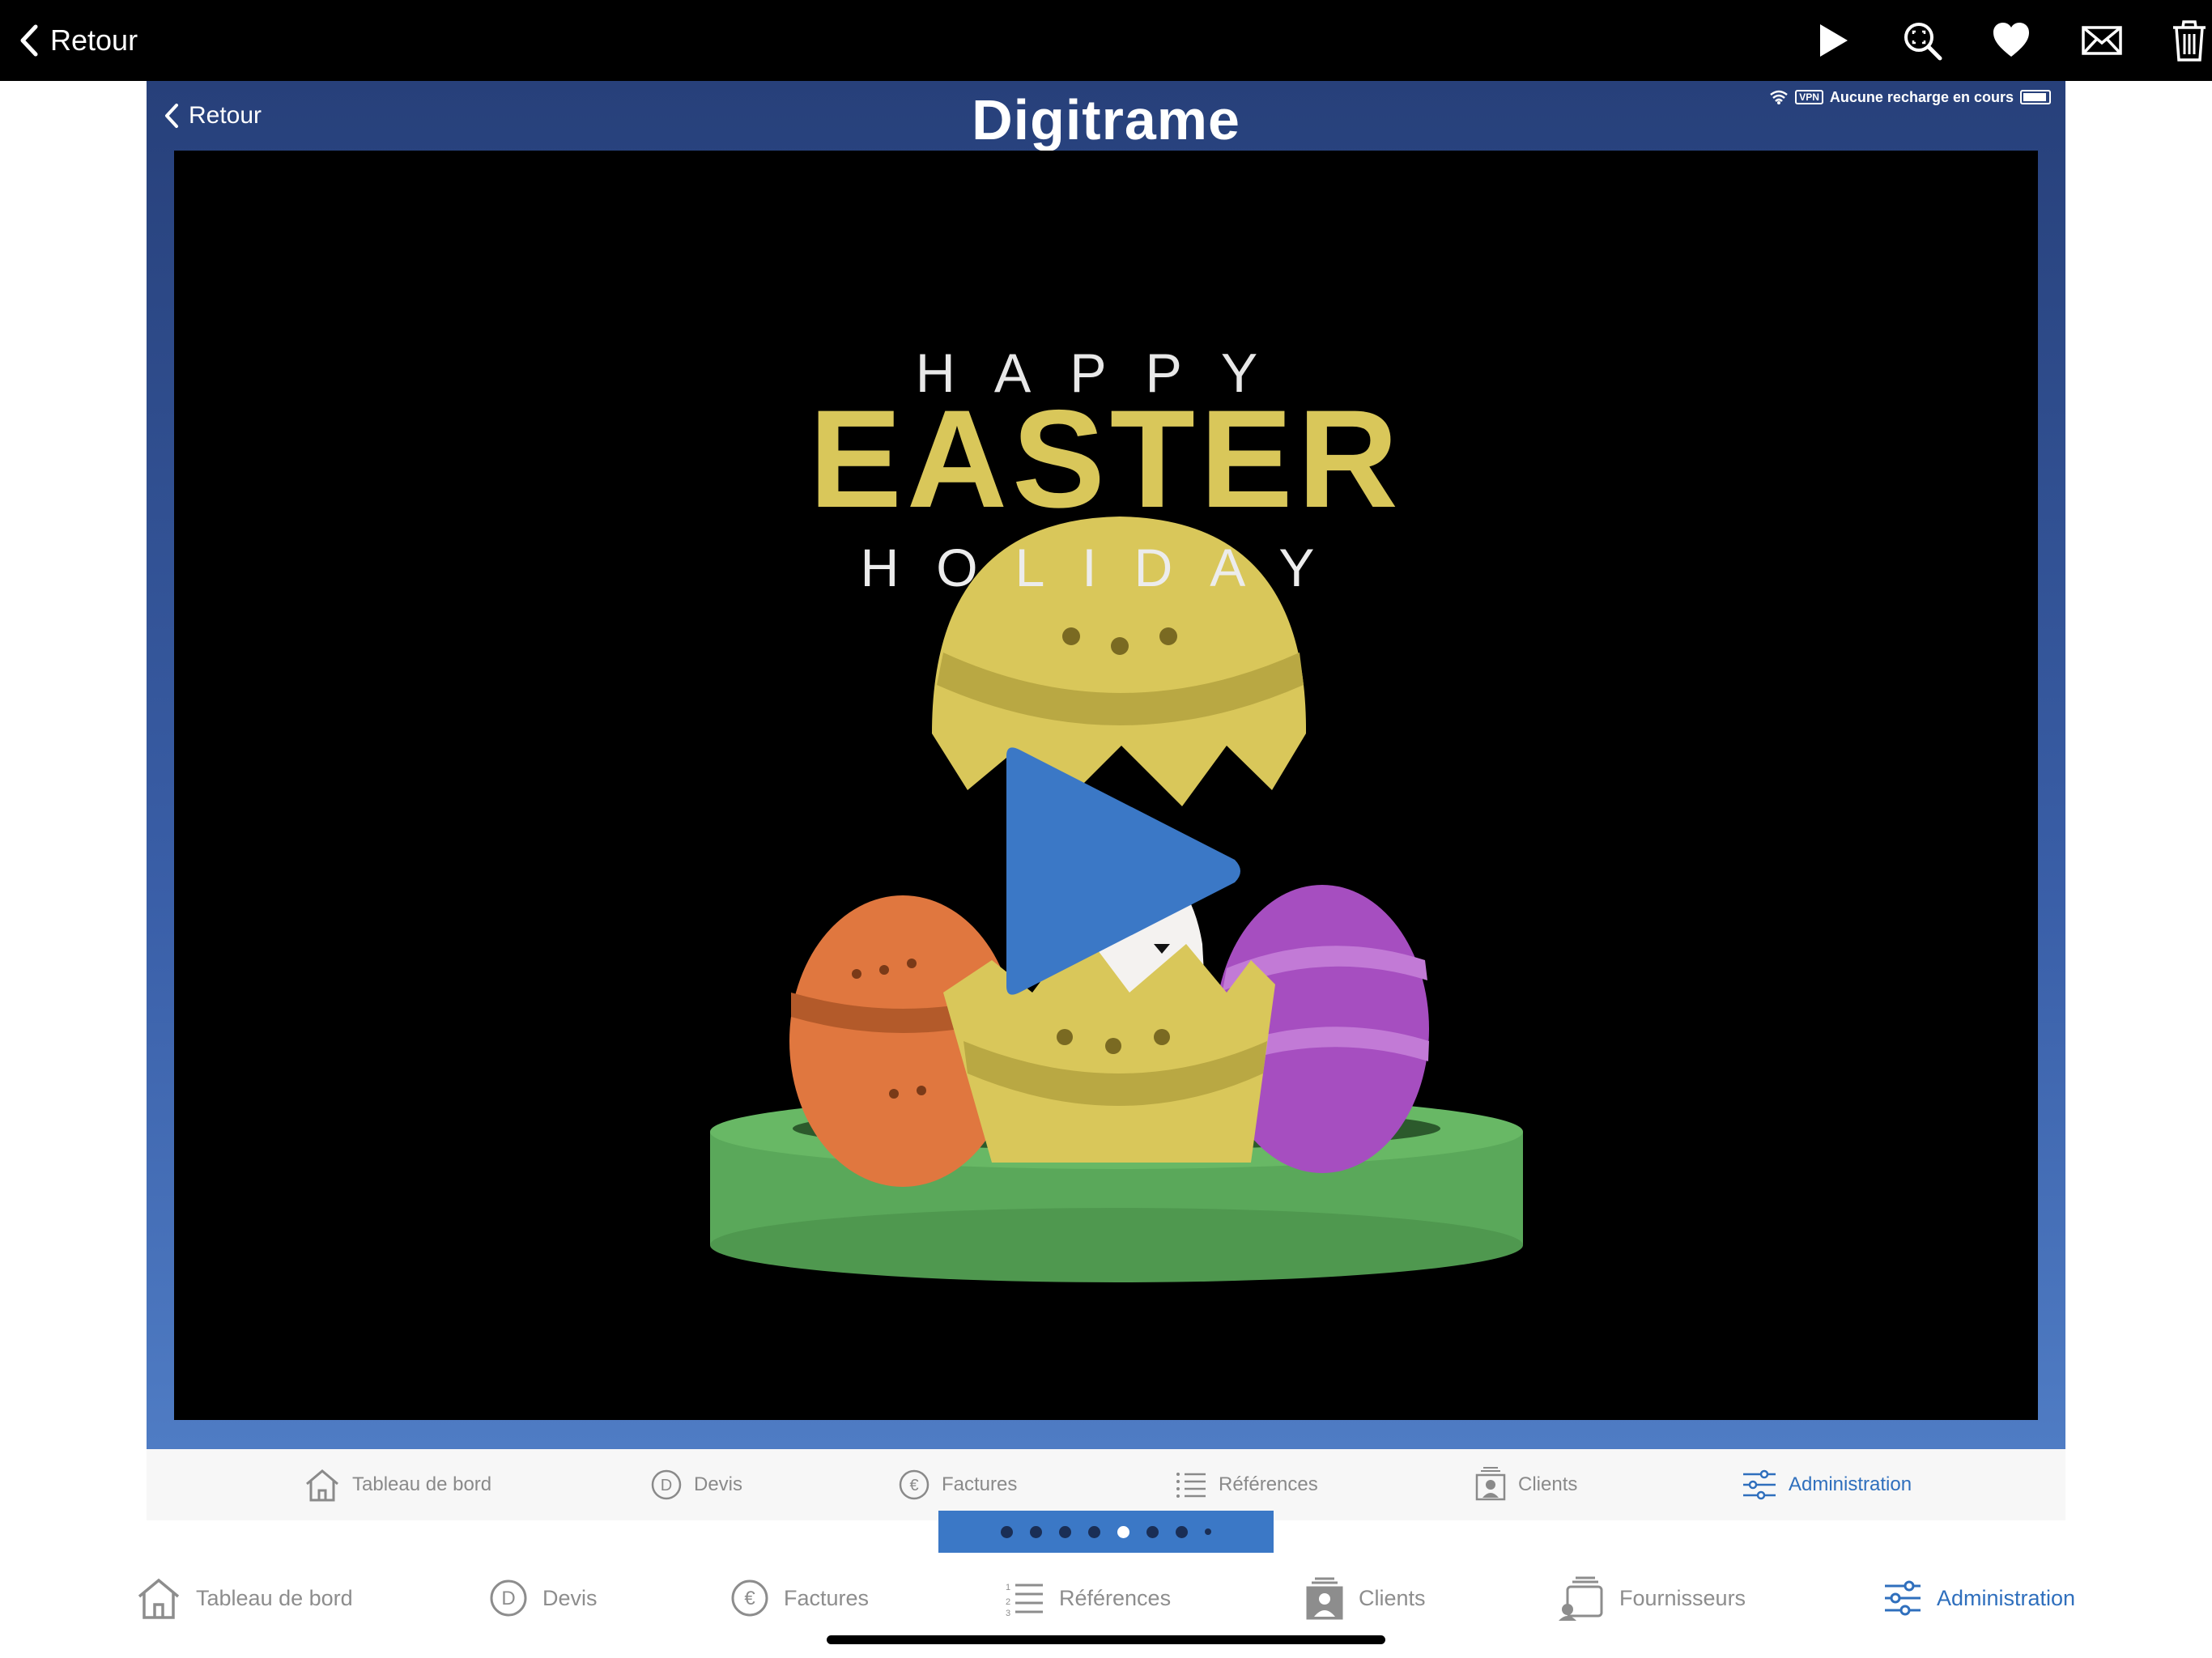 Image resolution: width=2212 pixels, height=1658 pixels. I want to click on tab-label: Tableau de bord, so click(274, 1597).